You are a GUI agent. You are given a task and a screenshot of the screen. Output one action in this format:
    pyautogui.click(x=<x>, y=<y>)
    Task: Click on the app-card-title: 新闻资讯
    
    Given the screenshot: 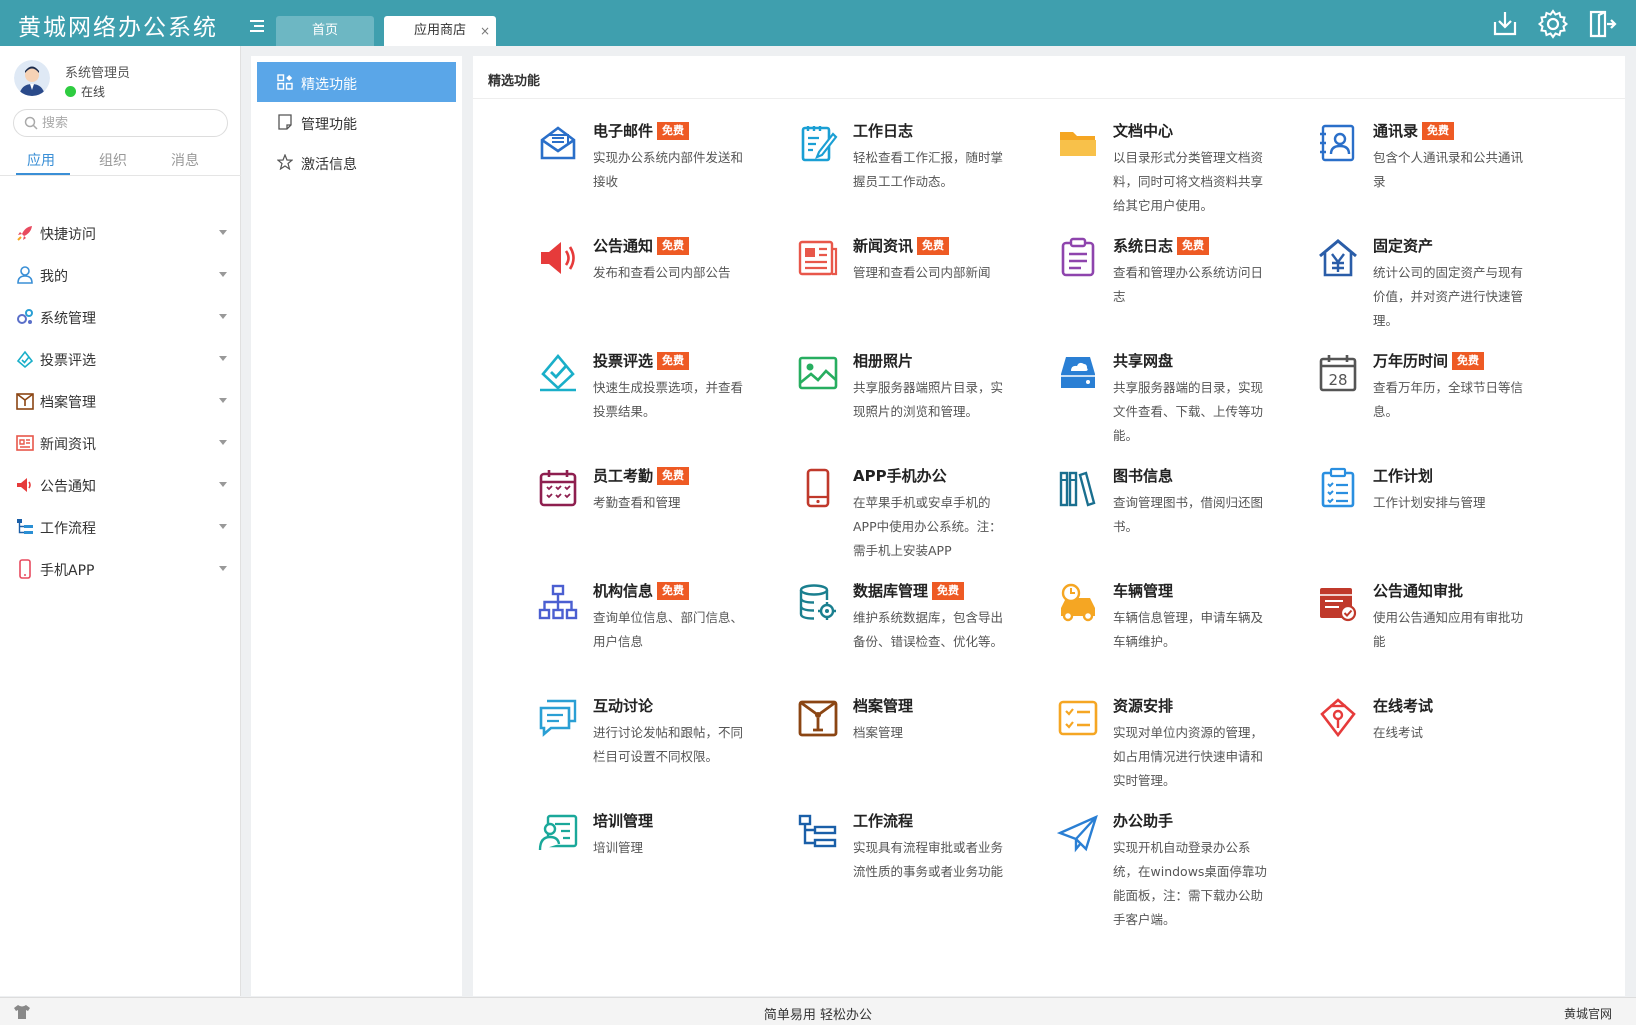 What is the action you would take?
    pyautogui.click(x=883, y=246)
    